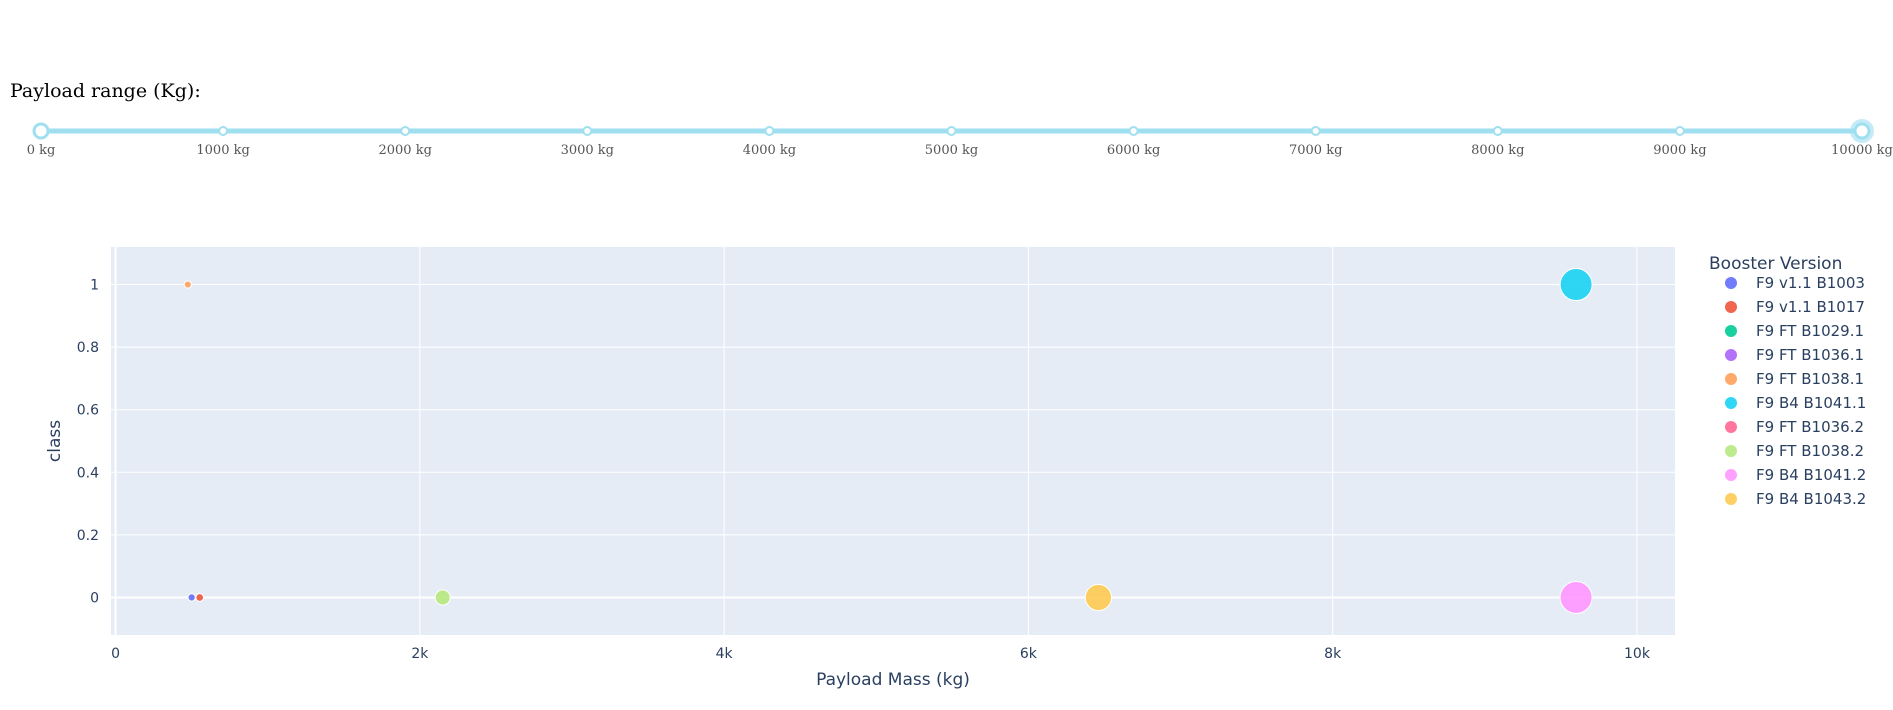 This screenshot has height=710, width=1893. Describe the element at coordinates (1810, 379) in the screenshot. I see `legend-item: F9 FT B1038.1` at that location.